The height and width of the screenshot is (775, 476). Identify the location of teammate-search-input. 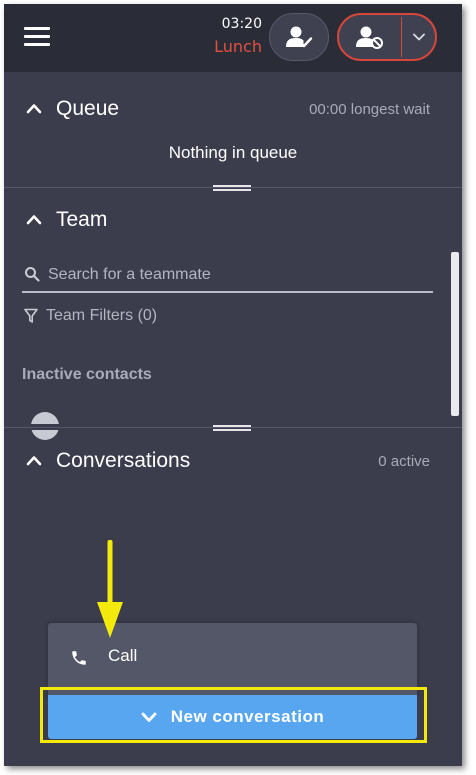
(238, 275).